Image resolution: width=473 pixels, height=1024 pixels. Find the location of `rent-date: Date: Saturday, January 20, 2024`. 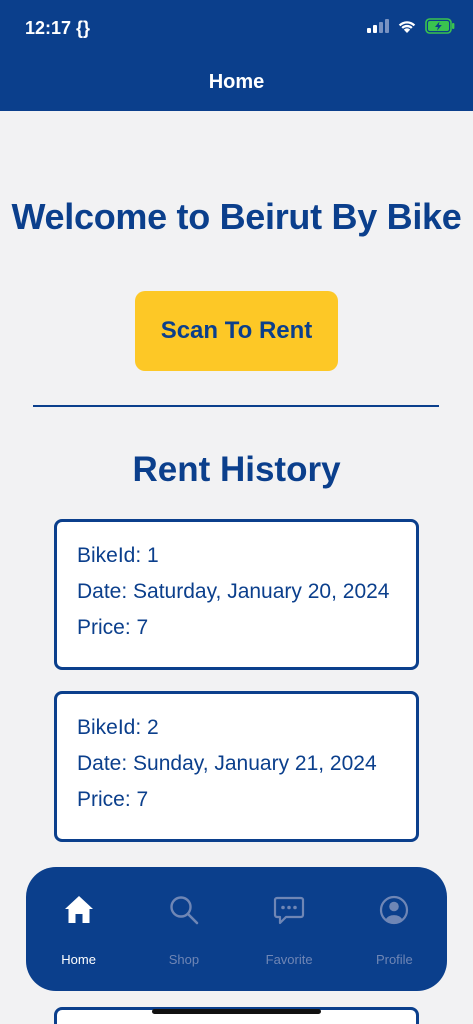

rent-date: Date: Saturday, January 20, 2024 is located at coordinates (233, 591).